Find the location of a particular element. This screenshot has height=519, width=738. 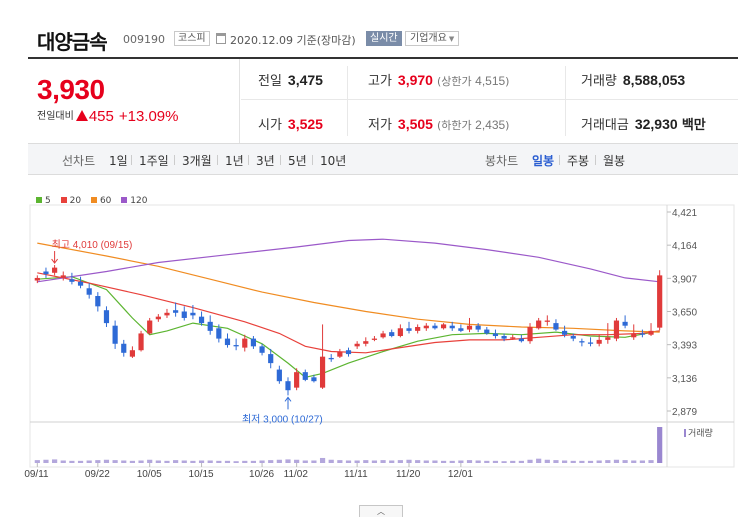

company-overview-button: 기업개요 ▼ is located at coordinates (432, 38).